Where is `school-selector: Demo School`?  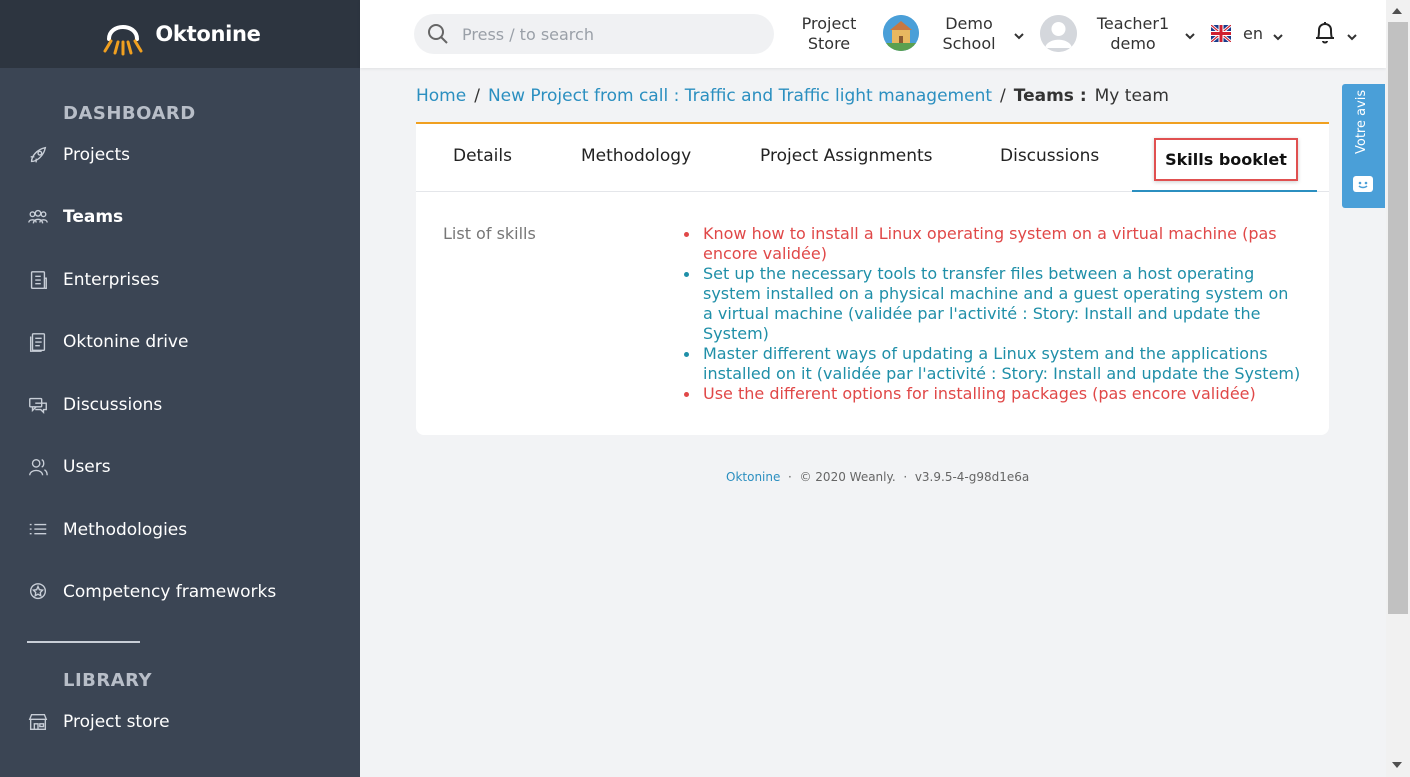 school-selector: Demo School is located at coordinates (969, 34).